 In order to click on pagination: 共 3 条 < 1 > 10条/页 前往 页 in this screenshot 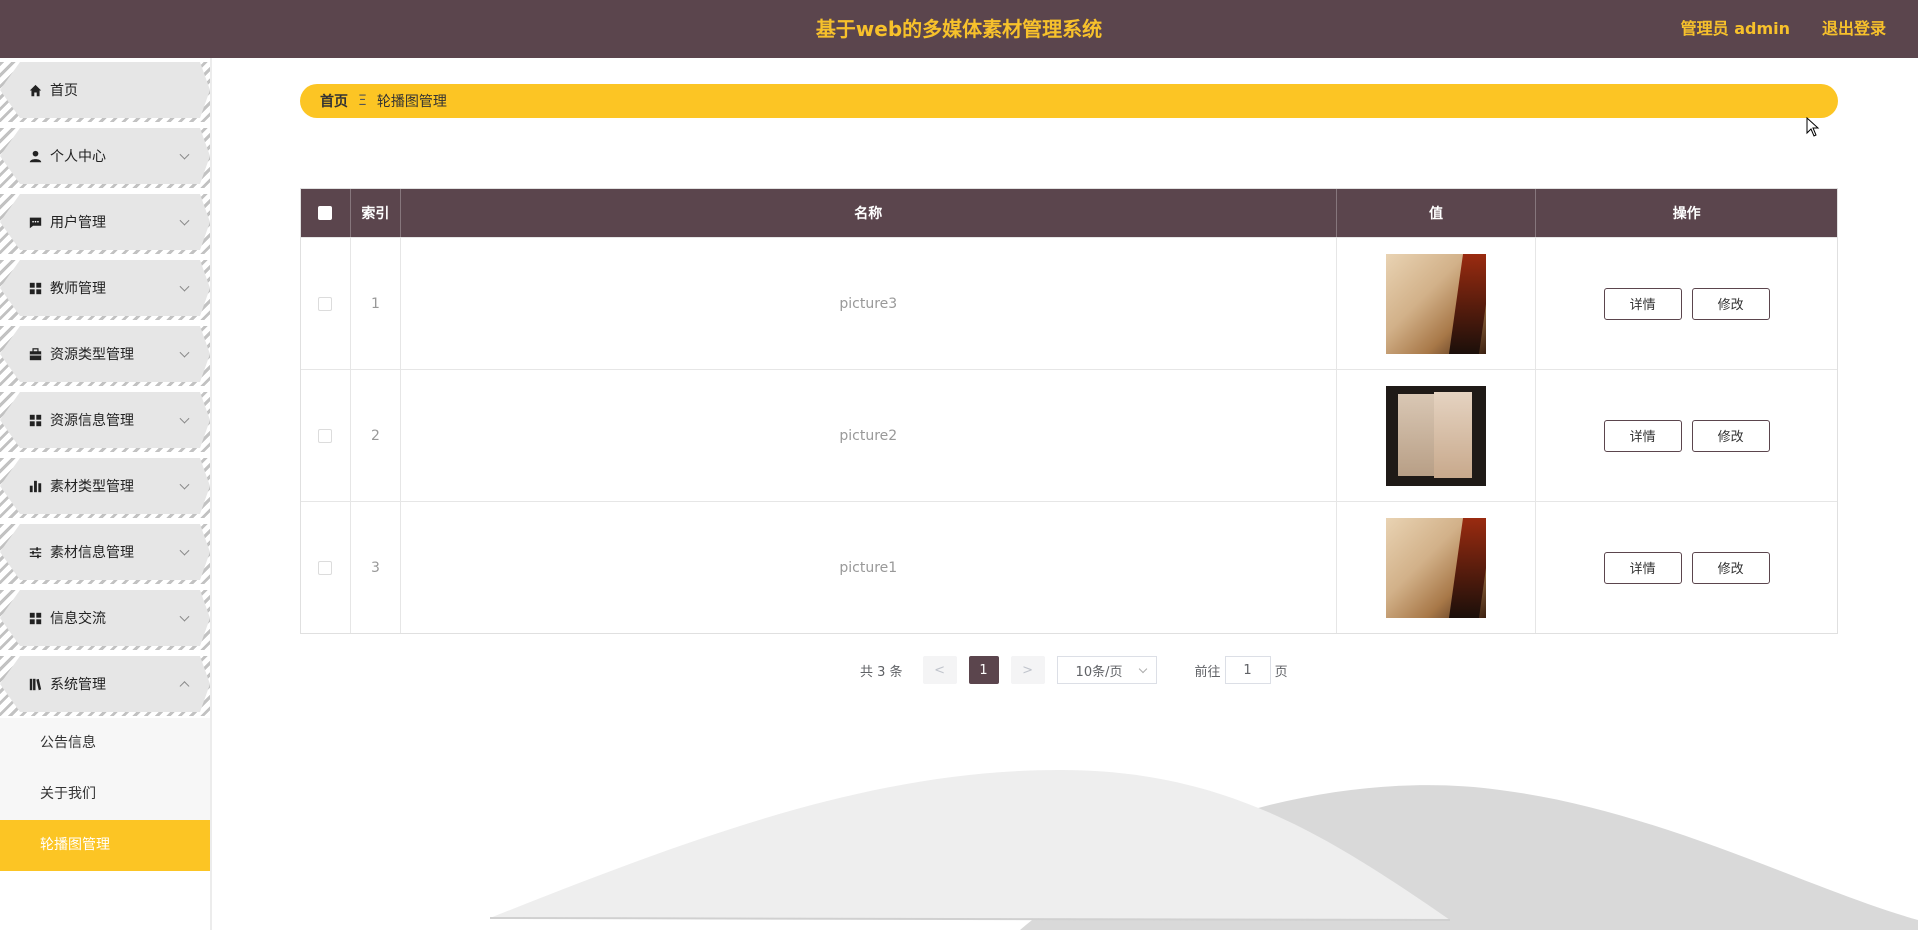, I will do `click(1074, 670)`.